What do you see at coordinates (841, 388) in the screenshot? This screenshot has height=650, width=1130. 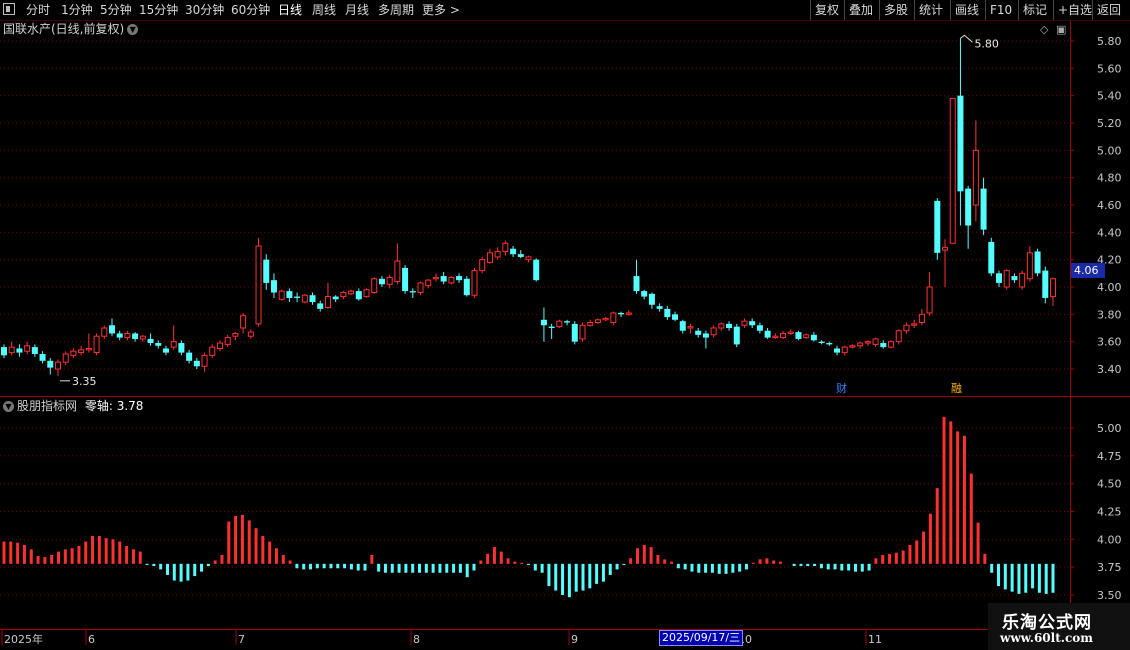 I see `event-tag: 财` at bounding box center [841, 388].